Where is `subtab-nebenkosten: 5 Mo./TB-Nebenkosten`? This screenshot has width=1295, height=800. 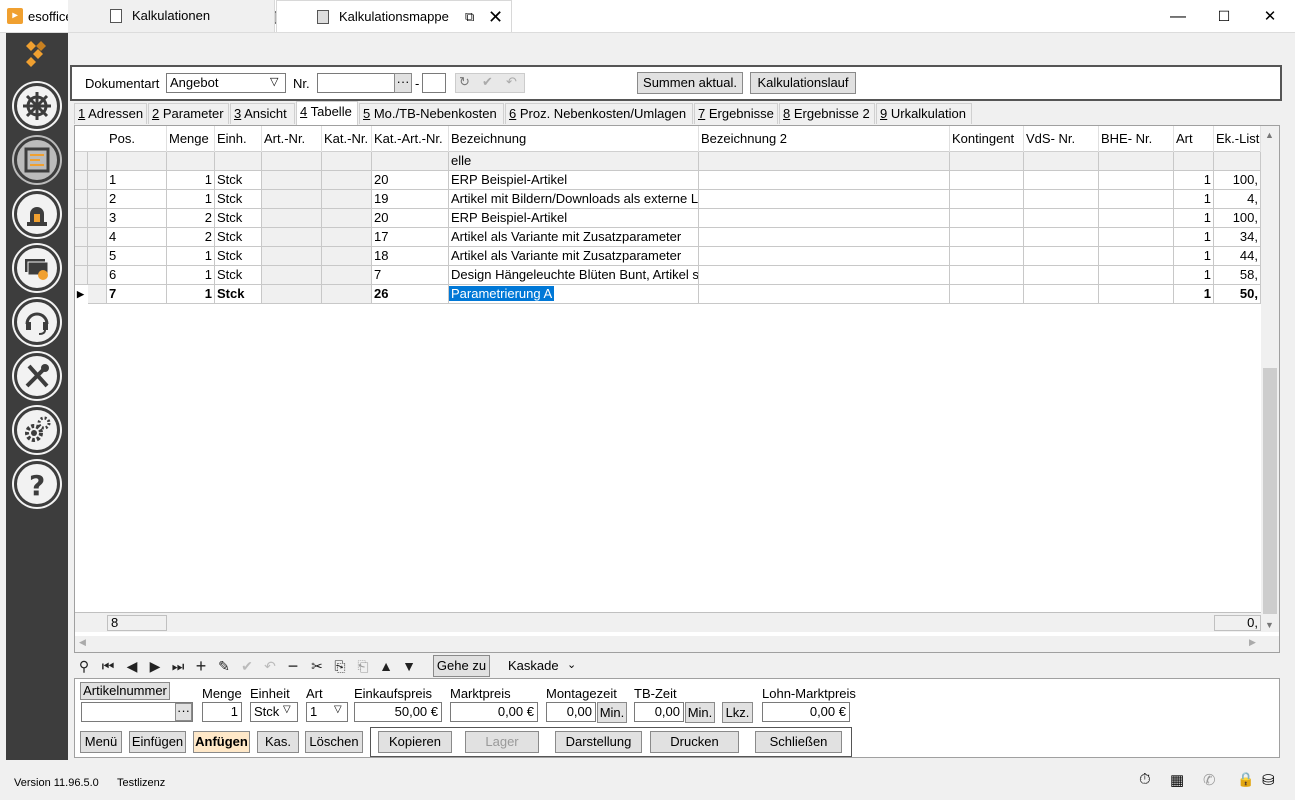
subtab-nebenkosten: 5 Mo./TB-Nebenkosten is located at coordinates (431, 113).